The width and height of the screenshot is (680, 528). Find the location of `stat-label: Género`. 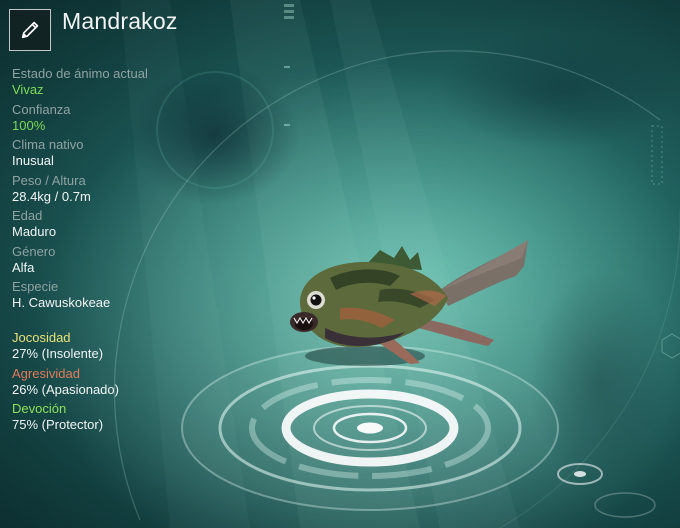

stat-label: Género is located at coordinates (34, 251).